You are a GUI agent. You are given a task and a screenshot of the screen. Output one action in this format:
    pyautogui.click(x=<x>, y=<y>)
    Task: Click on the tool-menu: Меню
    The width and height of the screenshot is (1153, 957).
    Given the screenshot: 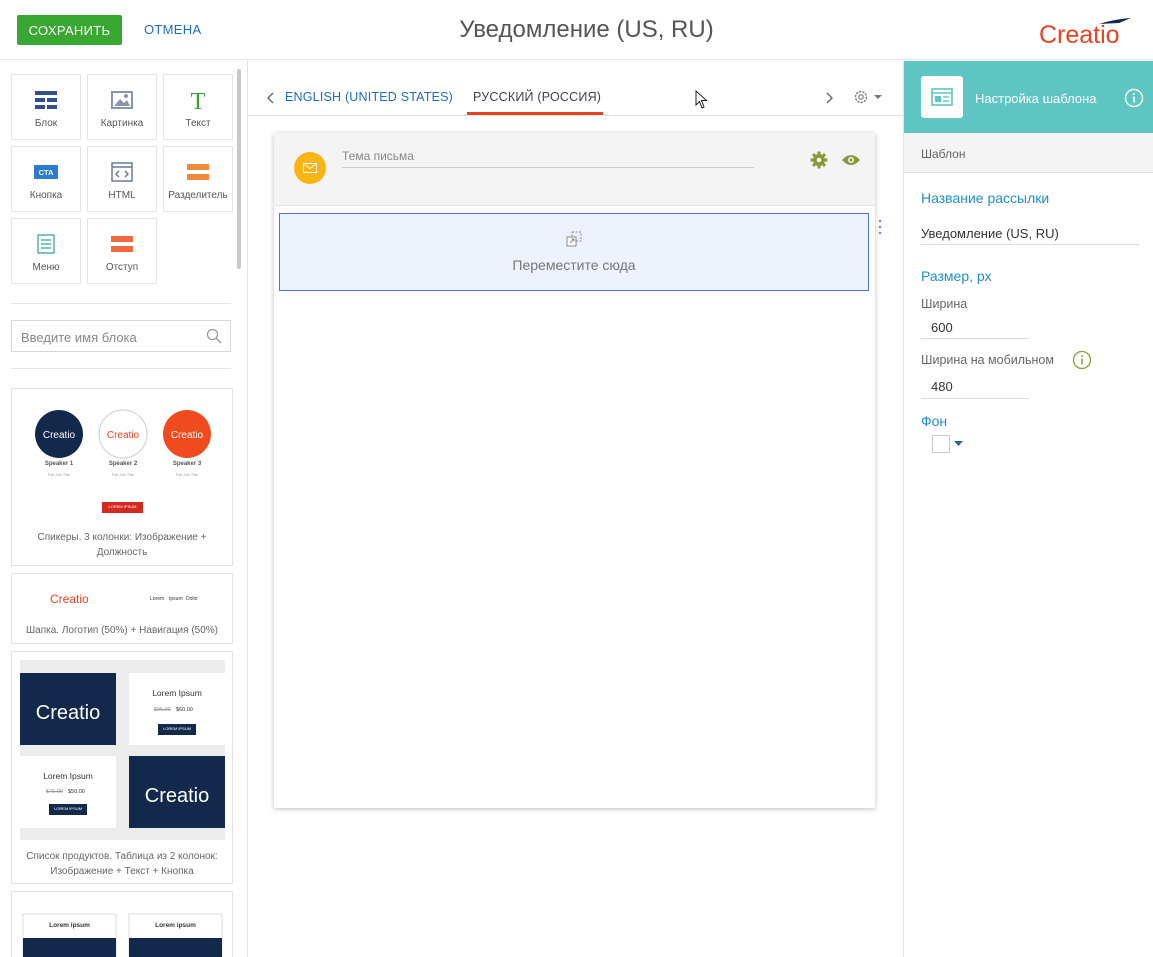 What is the action you would take?
    pyautogui.click(x=46, y=251)
    